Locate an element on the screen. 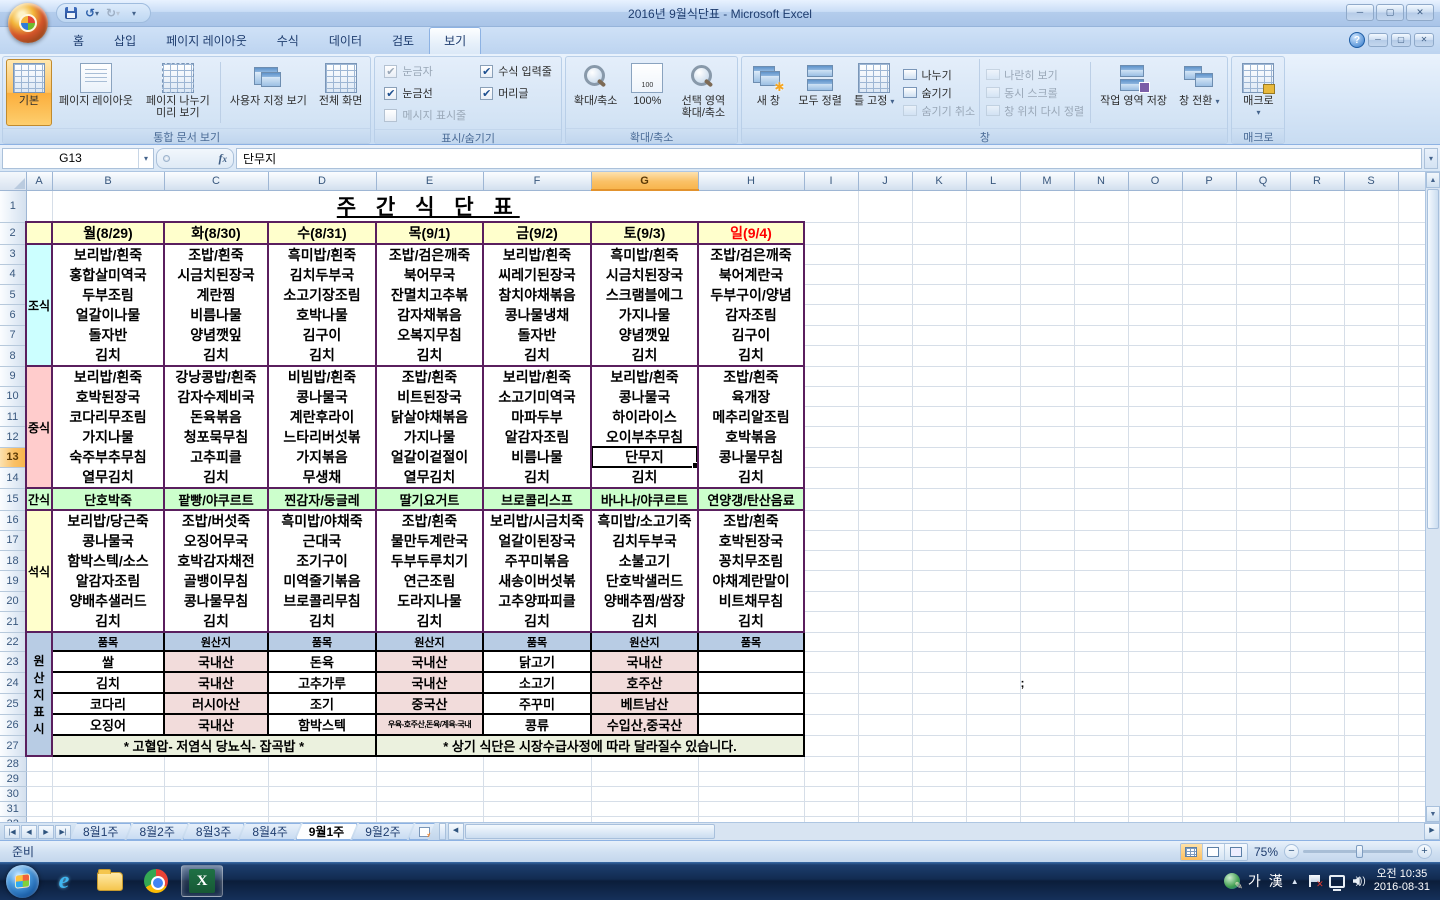  origin-item-cell: 주꾸미 is located at coordinates (537, 703).